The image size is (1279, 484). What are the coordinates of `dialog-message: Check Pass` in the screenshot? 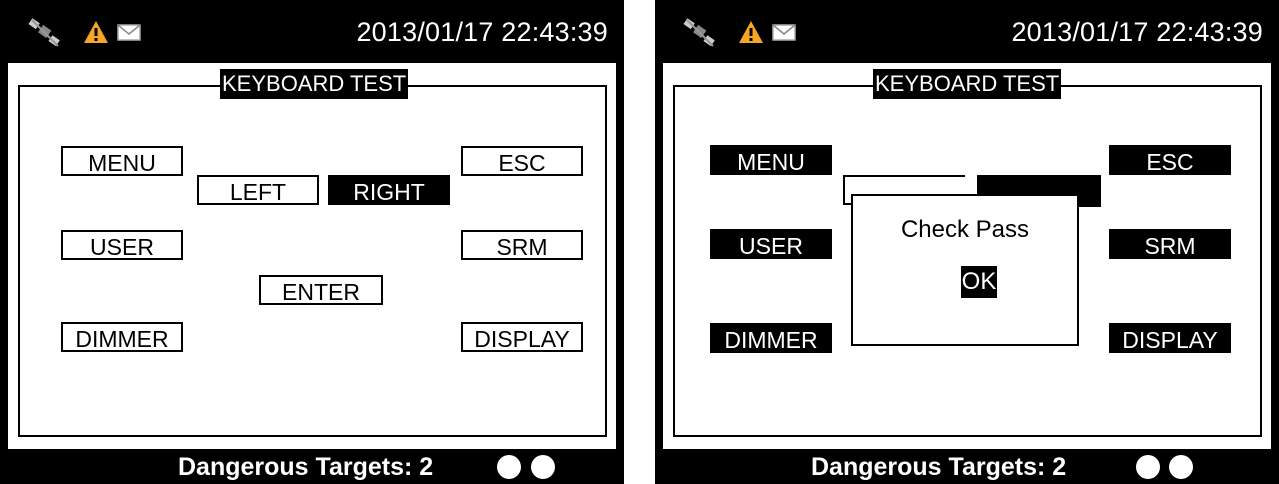 It's located at (965, 229).